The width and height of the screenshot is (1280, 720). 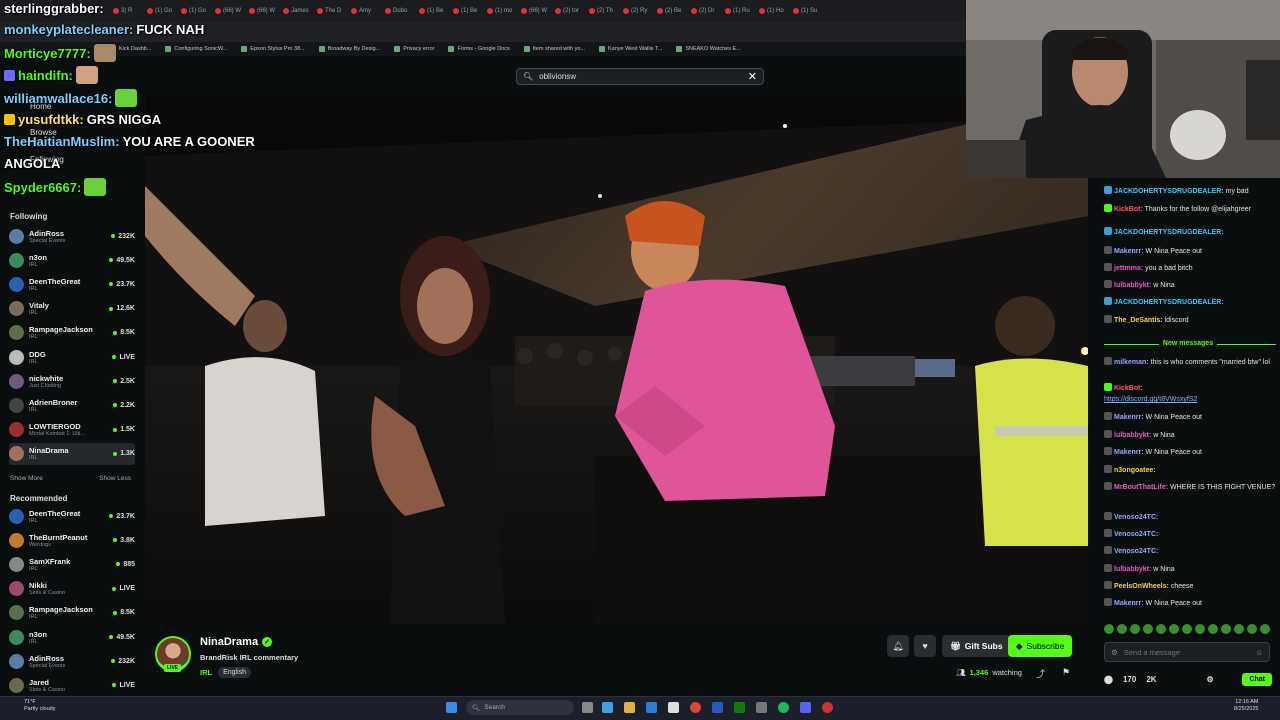 I want to click on gear-icon: ⚙, so click(x=1210, y=679).